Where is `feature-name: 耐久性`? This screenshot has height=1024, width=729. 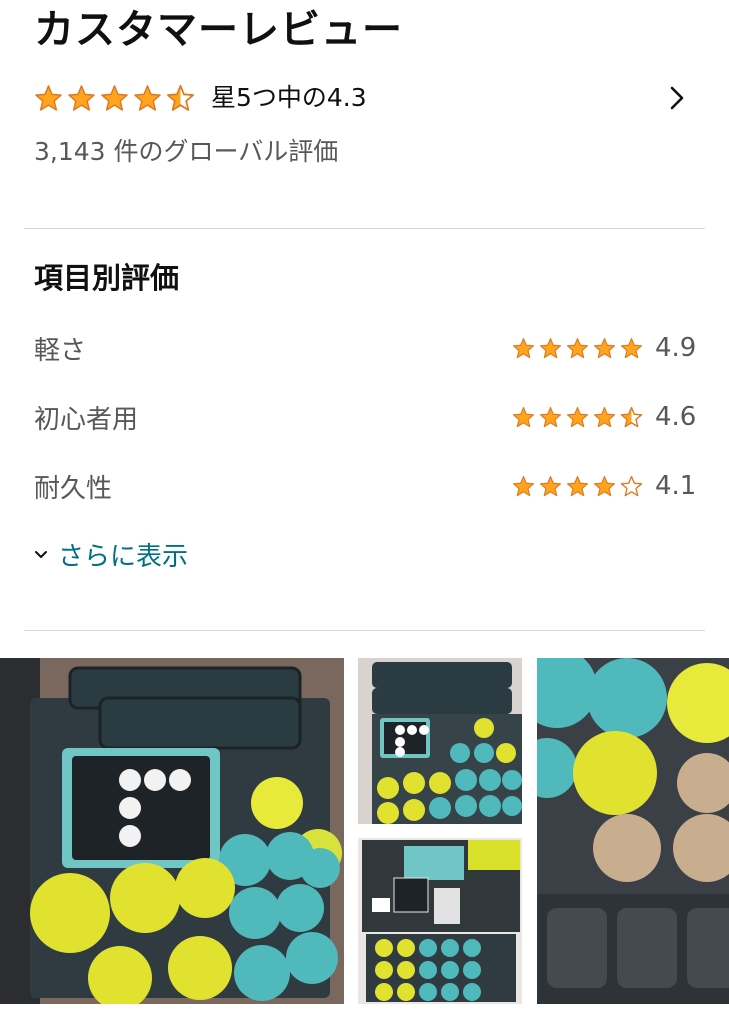 feature-name: 耐久性 is located at coordinates (73, 488).